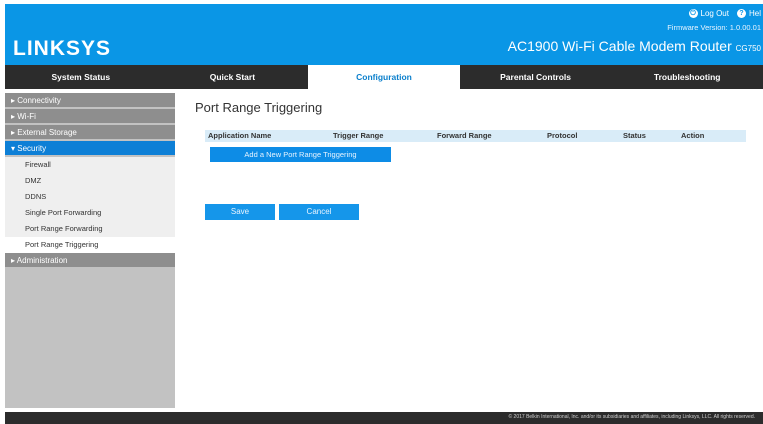  I want to click on help-label: Hel, so click(754, 13).